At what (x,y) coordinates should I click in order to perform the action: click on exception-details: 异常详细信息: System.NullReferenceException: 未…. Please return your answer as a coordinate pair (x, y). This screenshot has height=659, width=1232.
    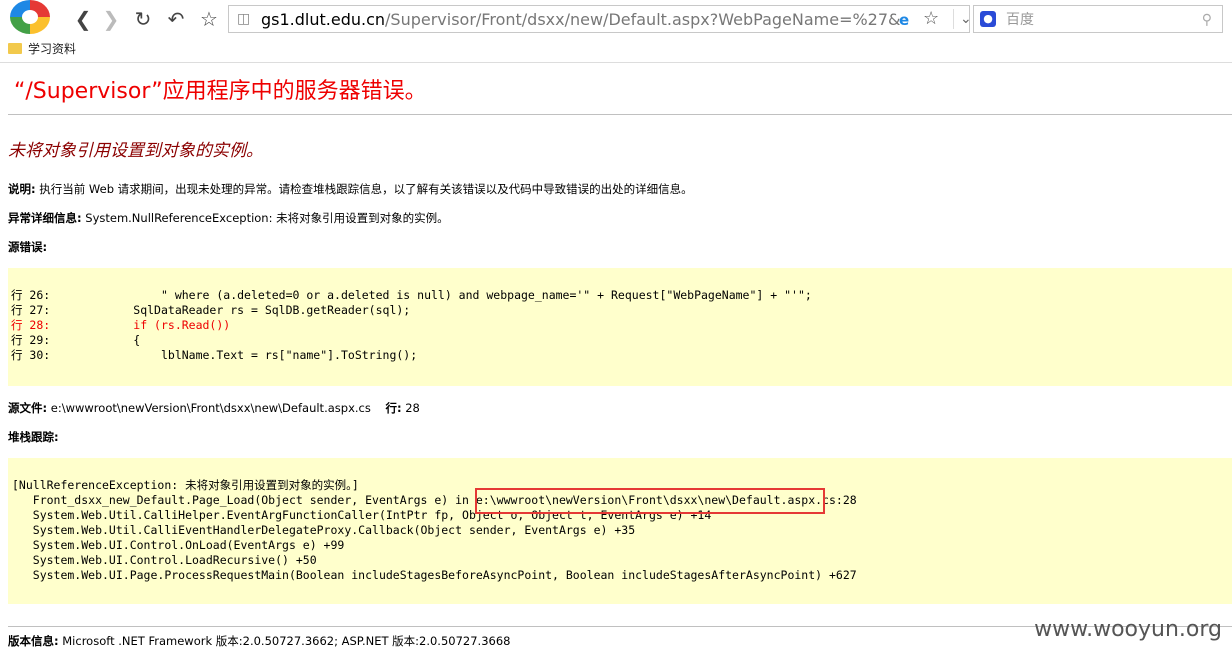
    Looking at the image, I should click on (228, 218).